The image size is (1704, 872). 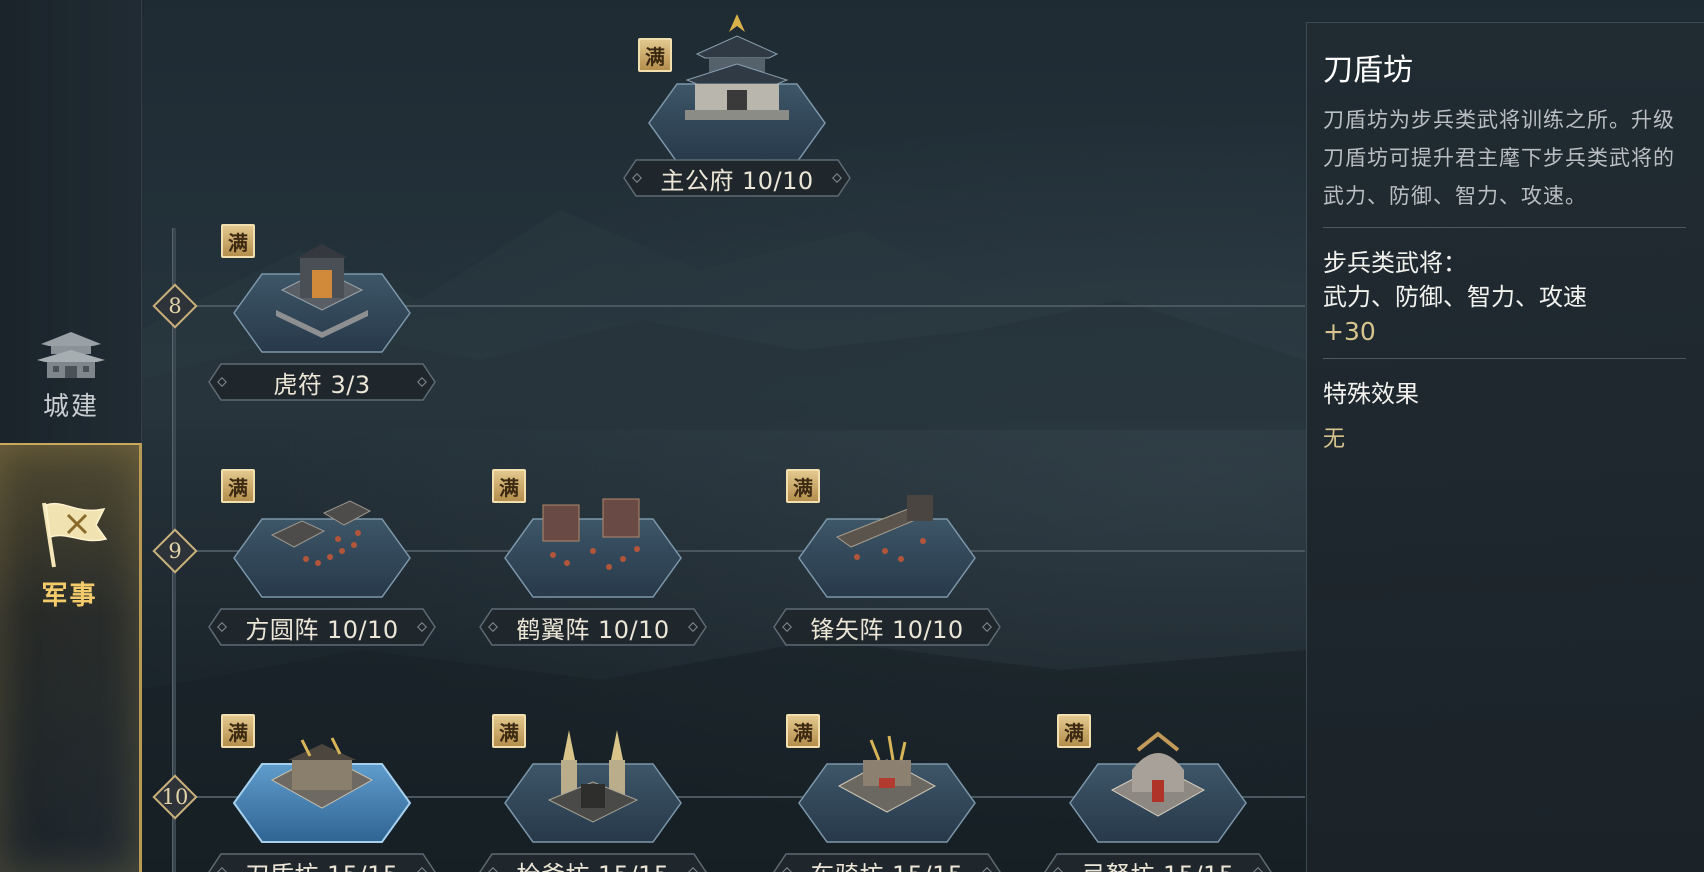 What do you see at coordinates (71, 381) in the screenshot?
I see `tab-city-building: 城建` at bounding box center [71, 381].